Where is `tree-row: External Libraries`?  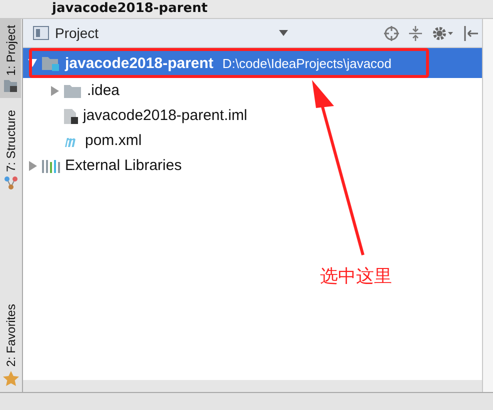
tree-row: External Libraries is located at coordinates (252, 165).